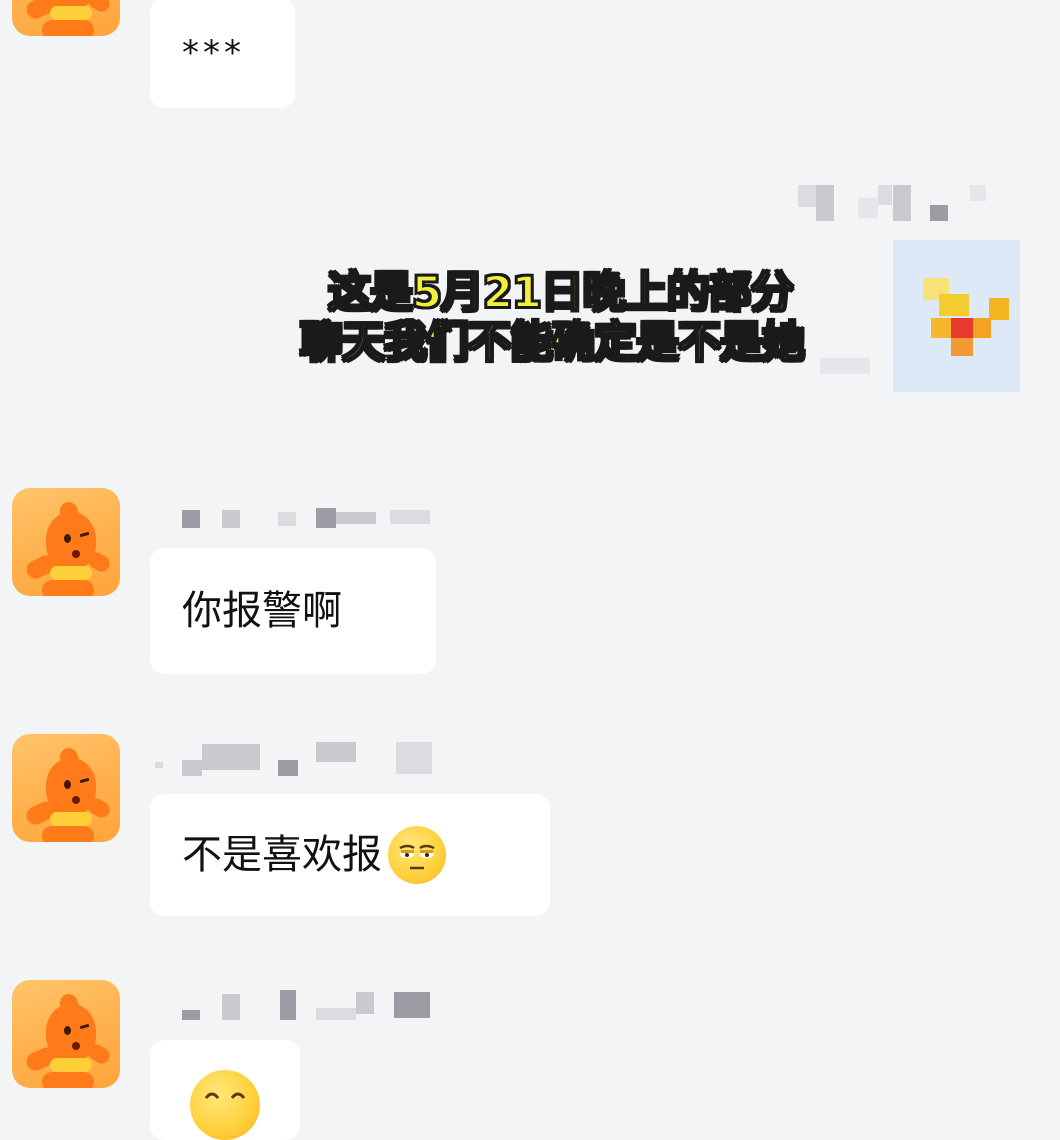 The height and width of the screenshot is (1140, 1060). I want to click on message-text: 不是喜欢报, so click(282, 855).